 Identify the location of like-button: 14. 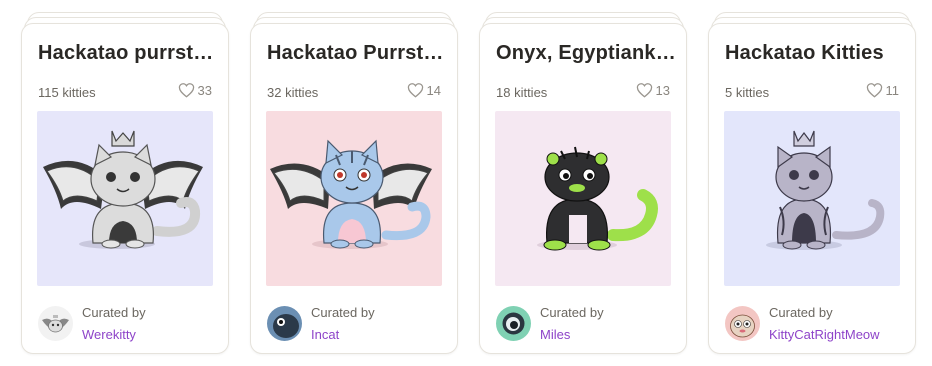
(424, 90).